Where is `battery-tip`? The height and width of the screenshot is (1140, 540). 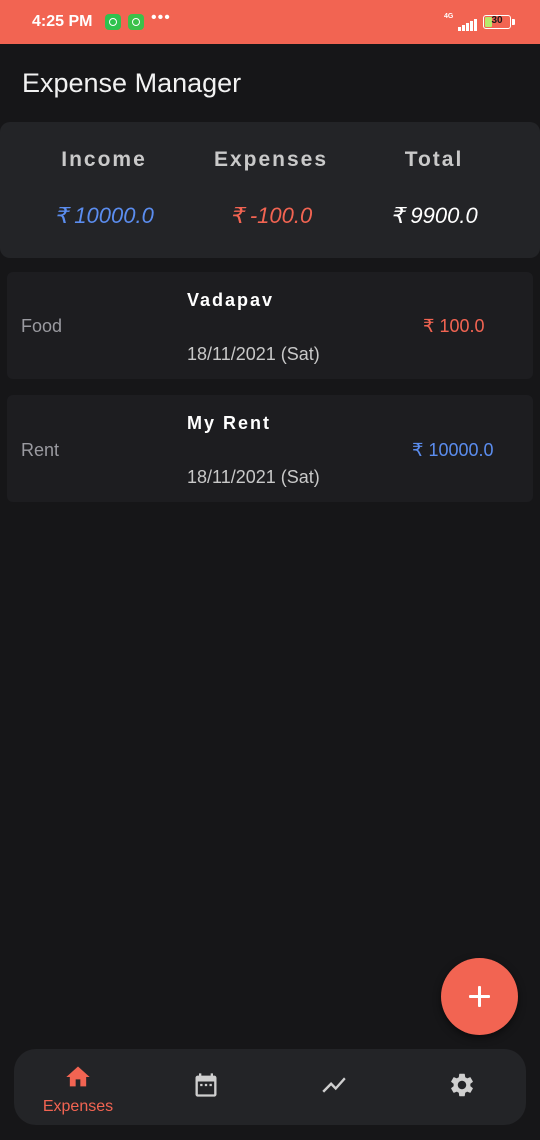 battery-tip is located at coordinates (513, 22).